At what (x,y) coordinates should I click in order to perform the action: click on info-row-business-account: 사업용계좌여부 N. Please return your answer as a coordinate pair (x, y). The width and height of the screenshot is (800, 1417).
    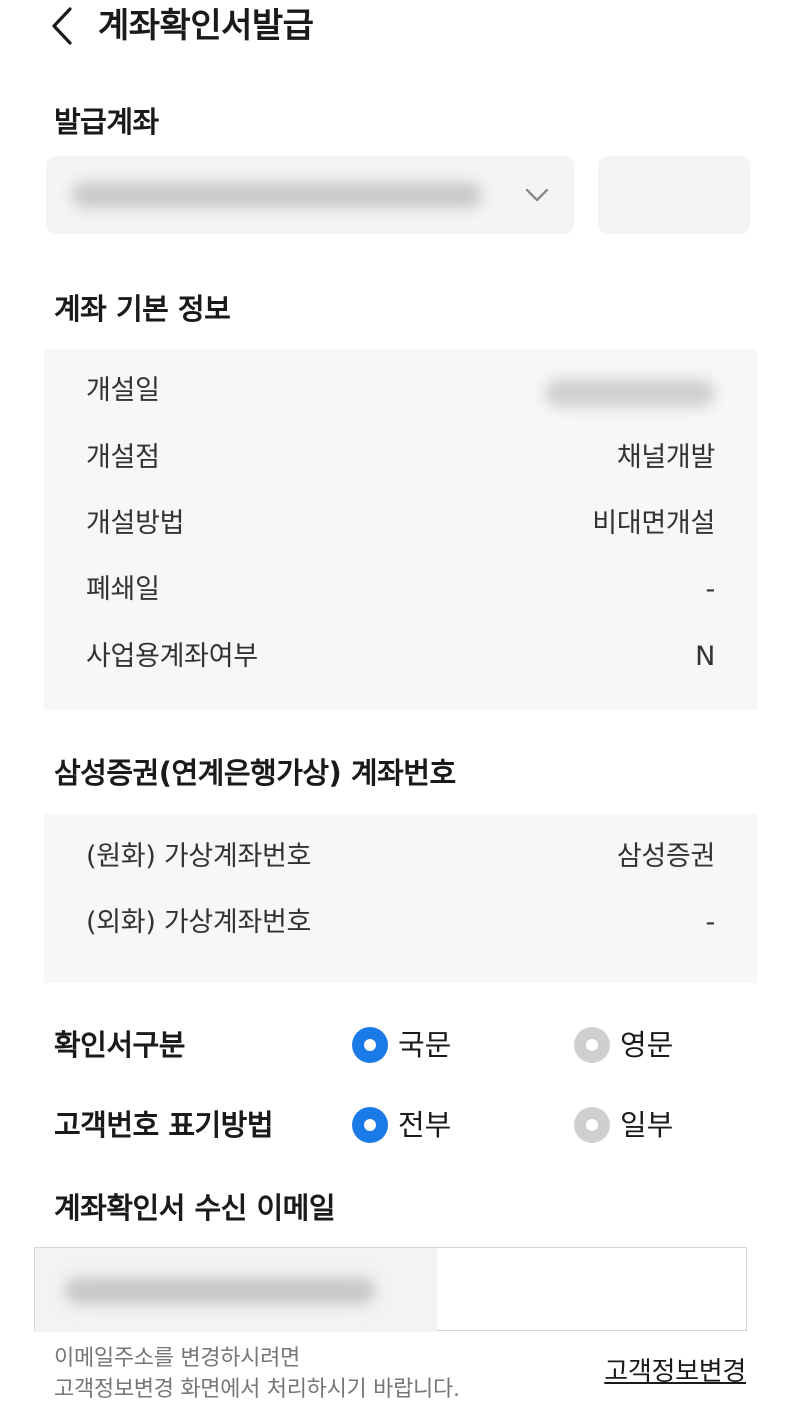
    Looking at the image, I should click on (400, 657).